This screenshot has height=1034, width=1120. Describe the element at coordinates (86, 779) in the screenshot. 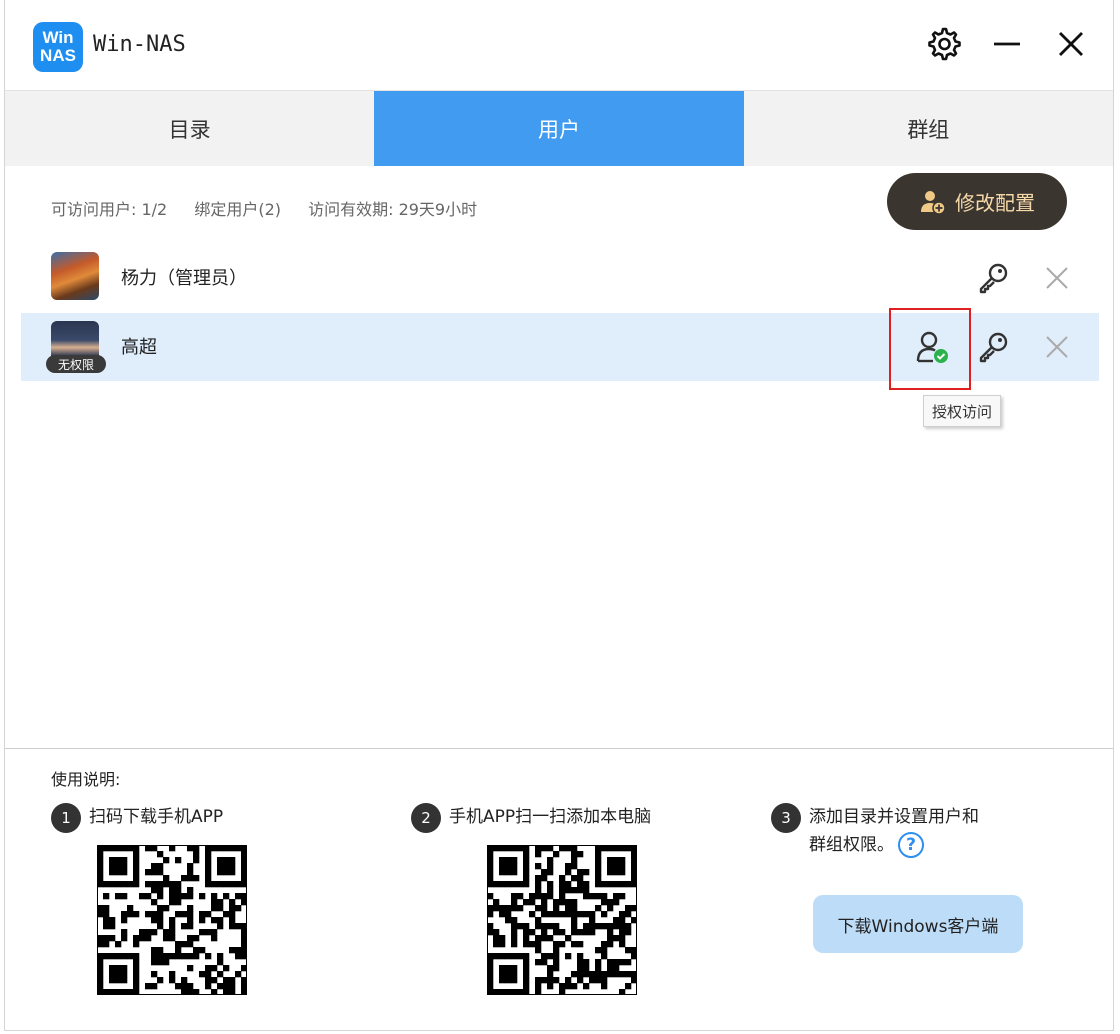

I see `instructions-title: 使用说明:` at that location.